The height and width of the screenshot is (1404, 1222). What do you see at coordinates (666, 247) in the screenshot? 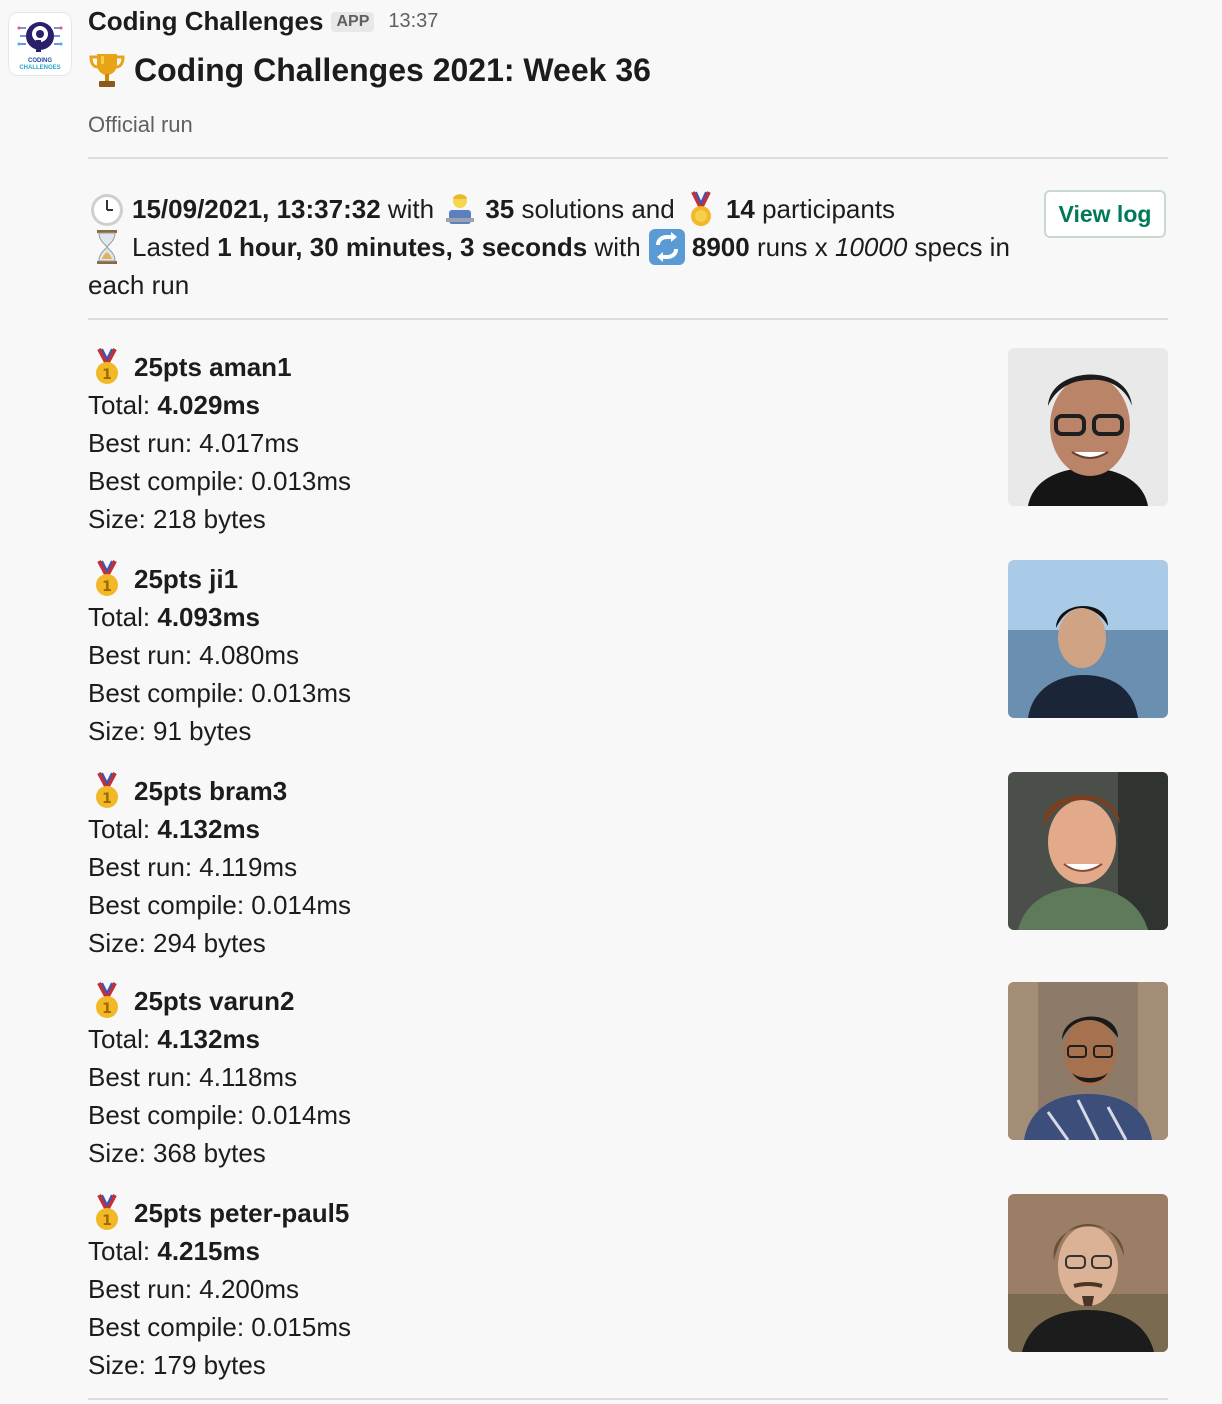
I see `repeat-icon` at bounding box center [666, 247].